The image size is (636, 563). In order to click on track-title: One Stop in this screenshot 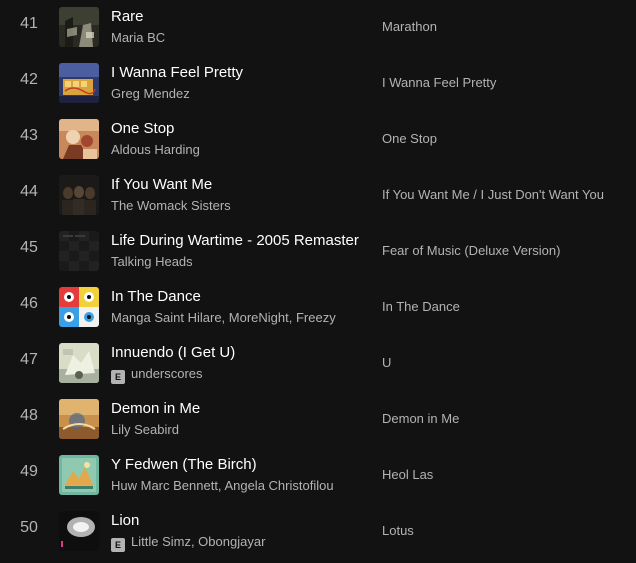, I will do `click(235, 128)`.